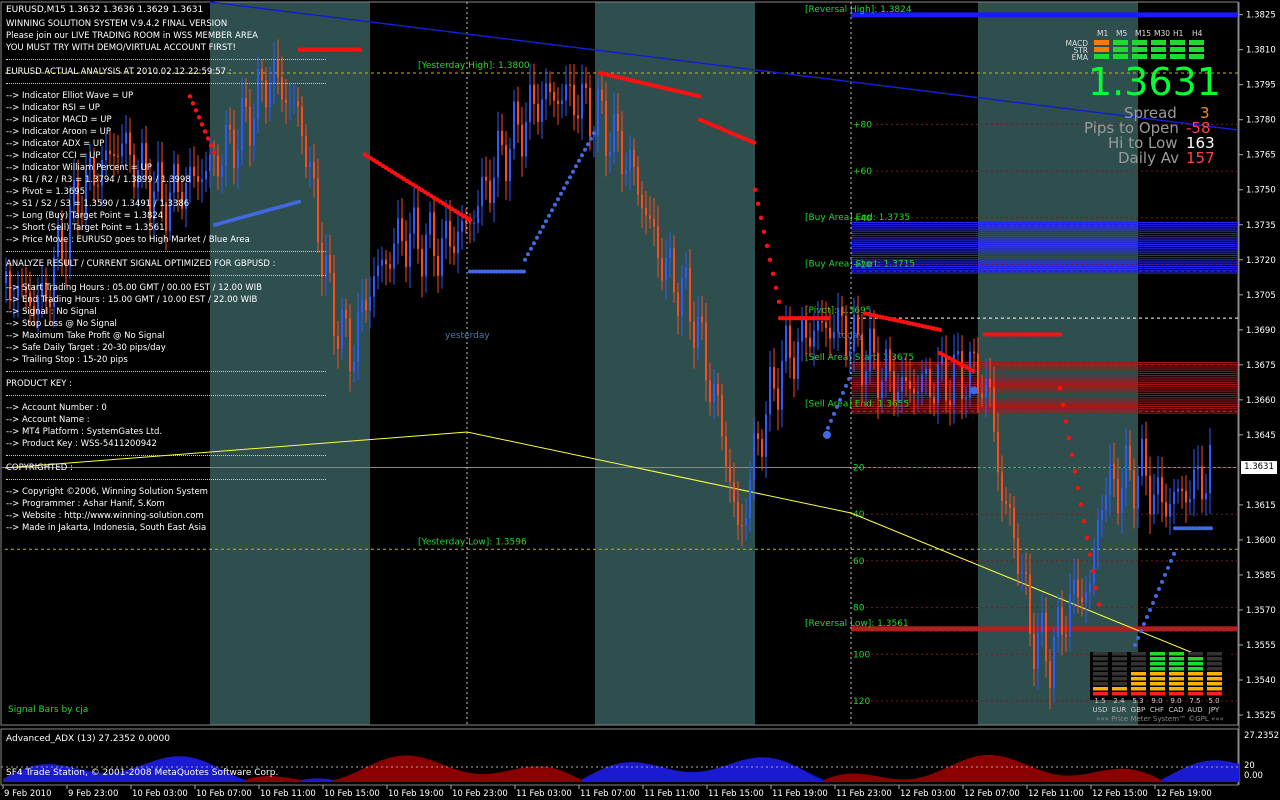 The width and height of the screenshot is (1280, 800). I want to click on meter-footer: »»» Price Meter System™ ©GPL «««, so click(1160, 719).